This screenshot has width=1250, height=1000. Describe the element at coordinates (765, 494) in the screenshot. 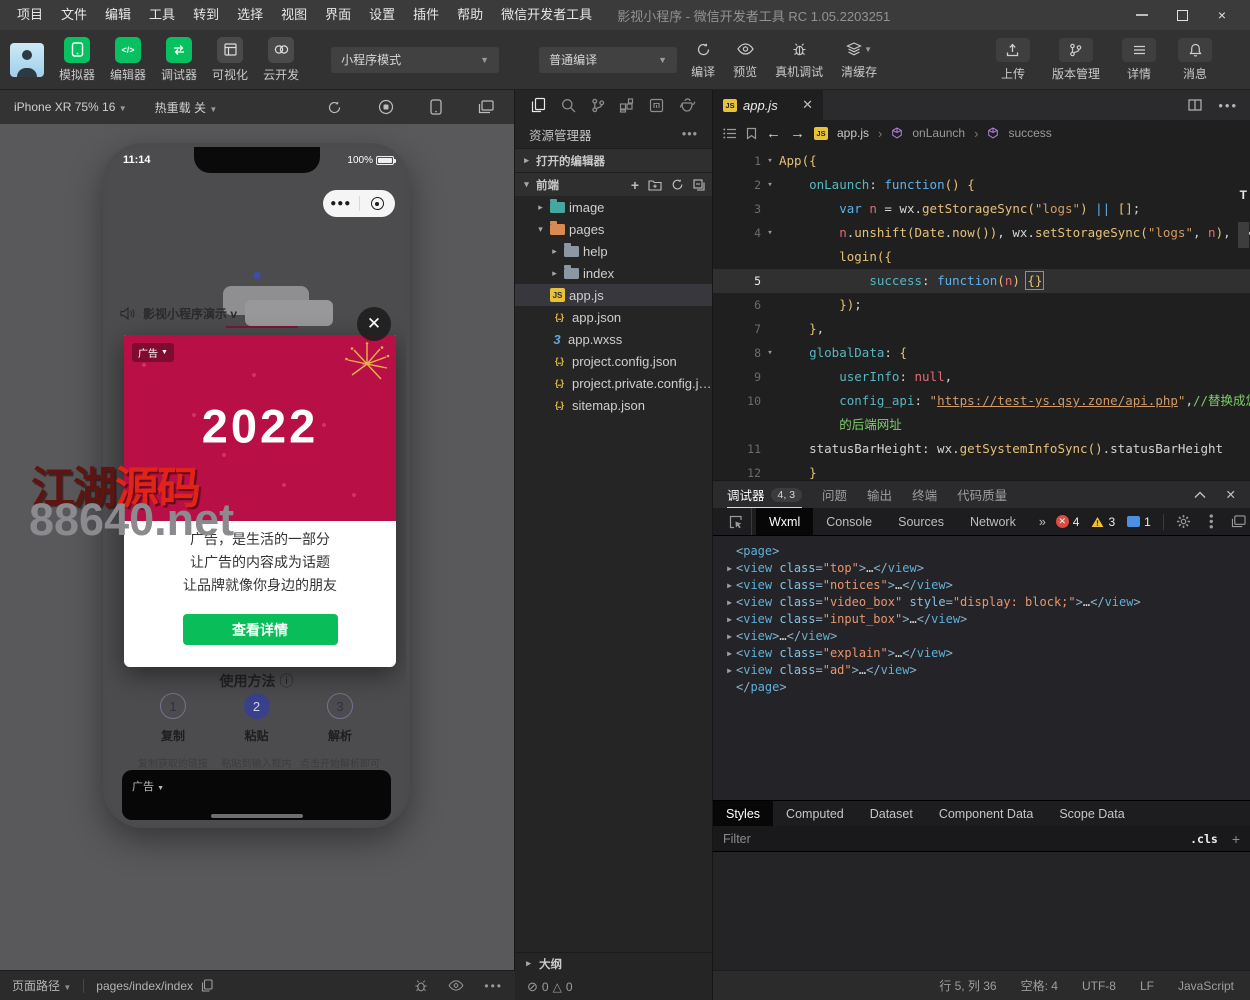

I see `debugger-tab-调试器: 调试器 4, 3` at that location.